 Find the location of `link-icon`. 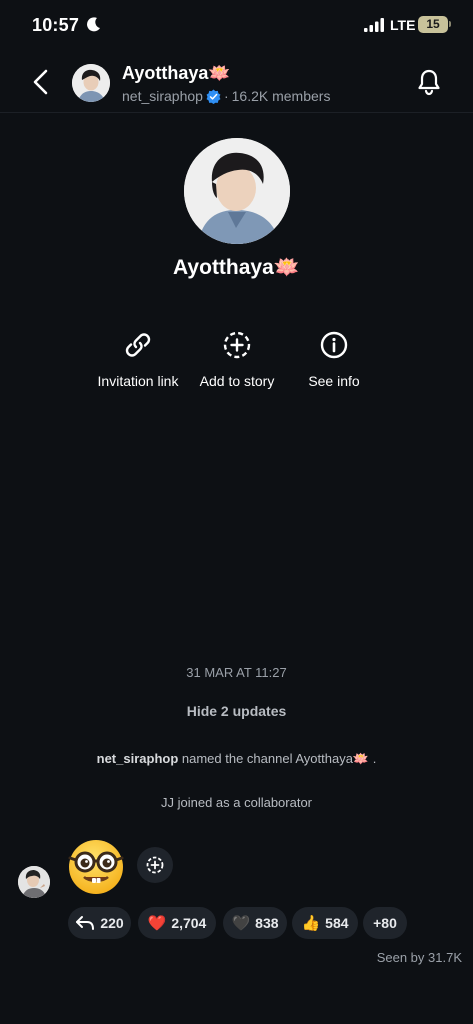

link-icon is located at coordinates (138, 345).